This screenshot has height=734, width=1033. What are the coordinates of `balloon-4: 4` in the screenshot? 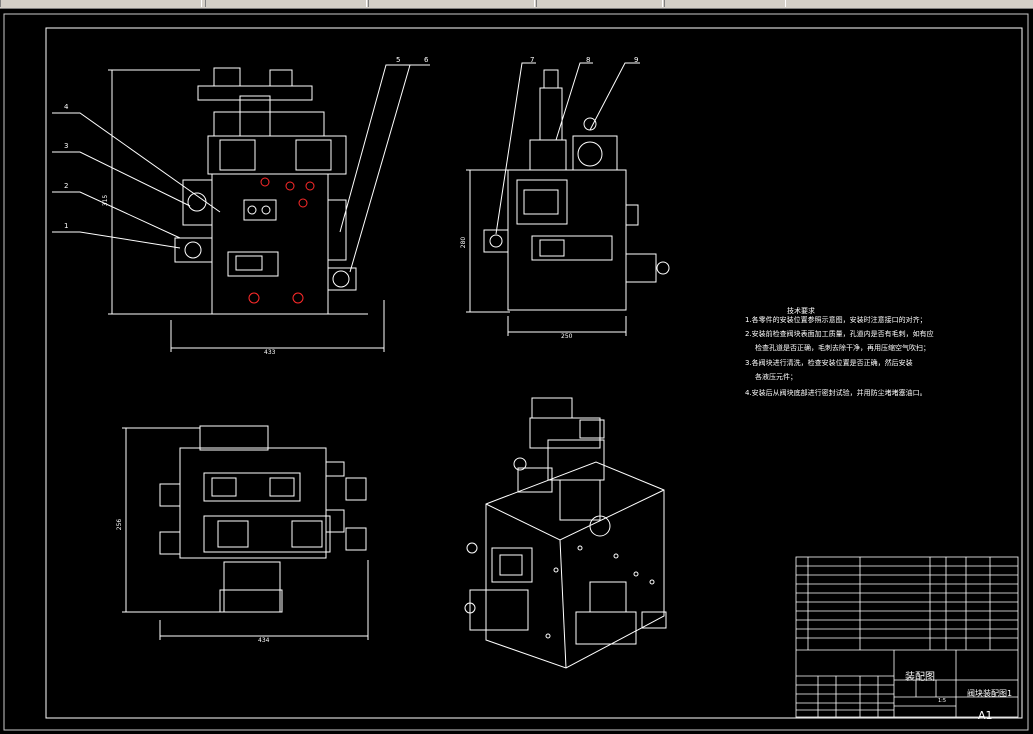 It's located at (66, 107).